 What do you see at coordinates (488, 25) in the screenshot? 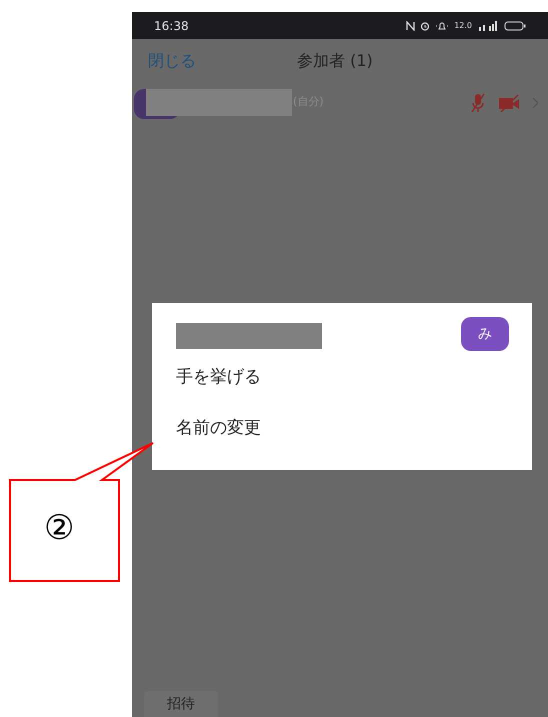
I see `signal-icon` at bounding box center [488, 25].